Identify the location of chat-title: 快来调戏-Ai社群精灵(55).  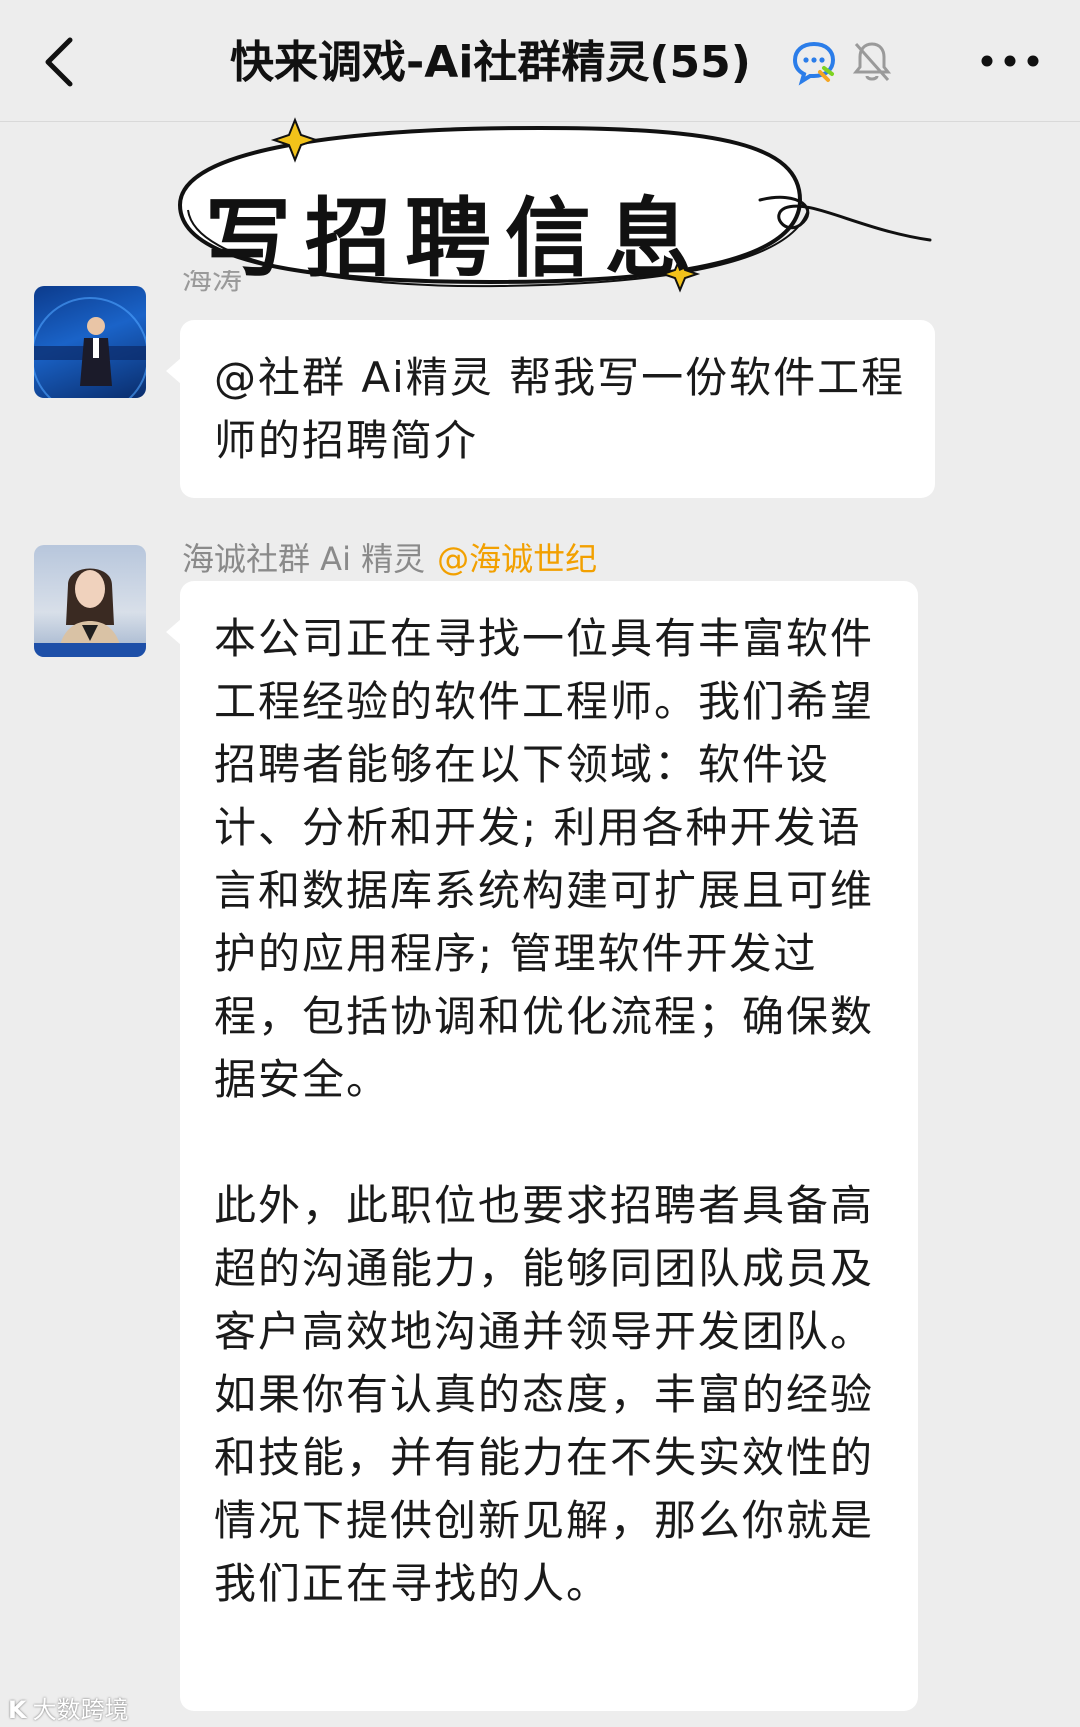
(490, 62).